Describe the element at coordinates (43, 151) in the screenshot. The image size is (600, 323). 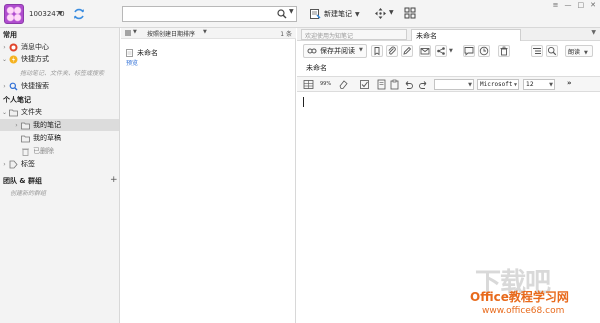
I see `sidebar-item-label: 已删除` at that location.